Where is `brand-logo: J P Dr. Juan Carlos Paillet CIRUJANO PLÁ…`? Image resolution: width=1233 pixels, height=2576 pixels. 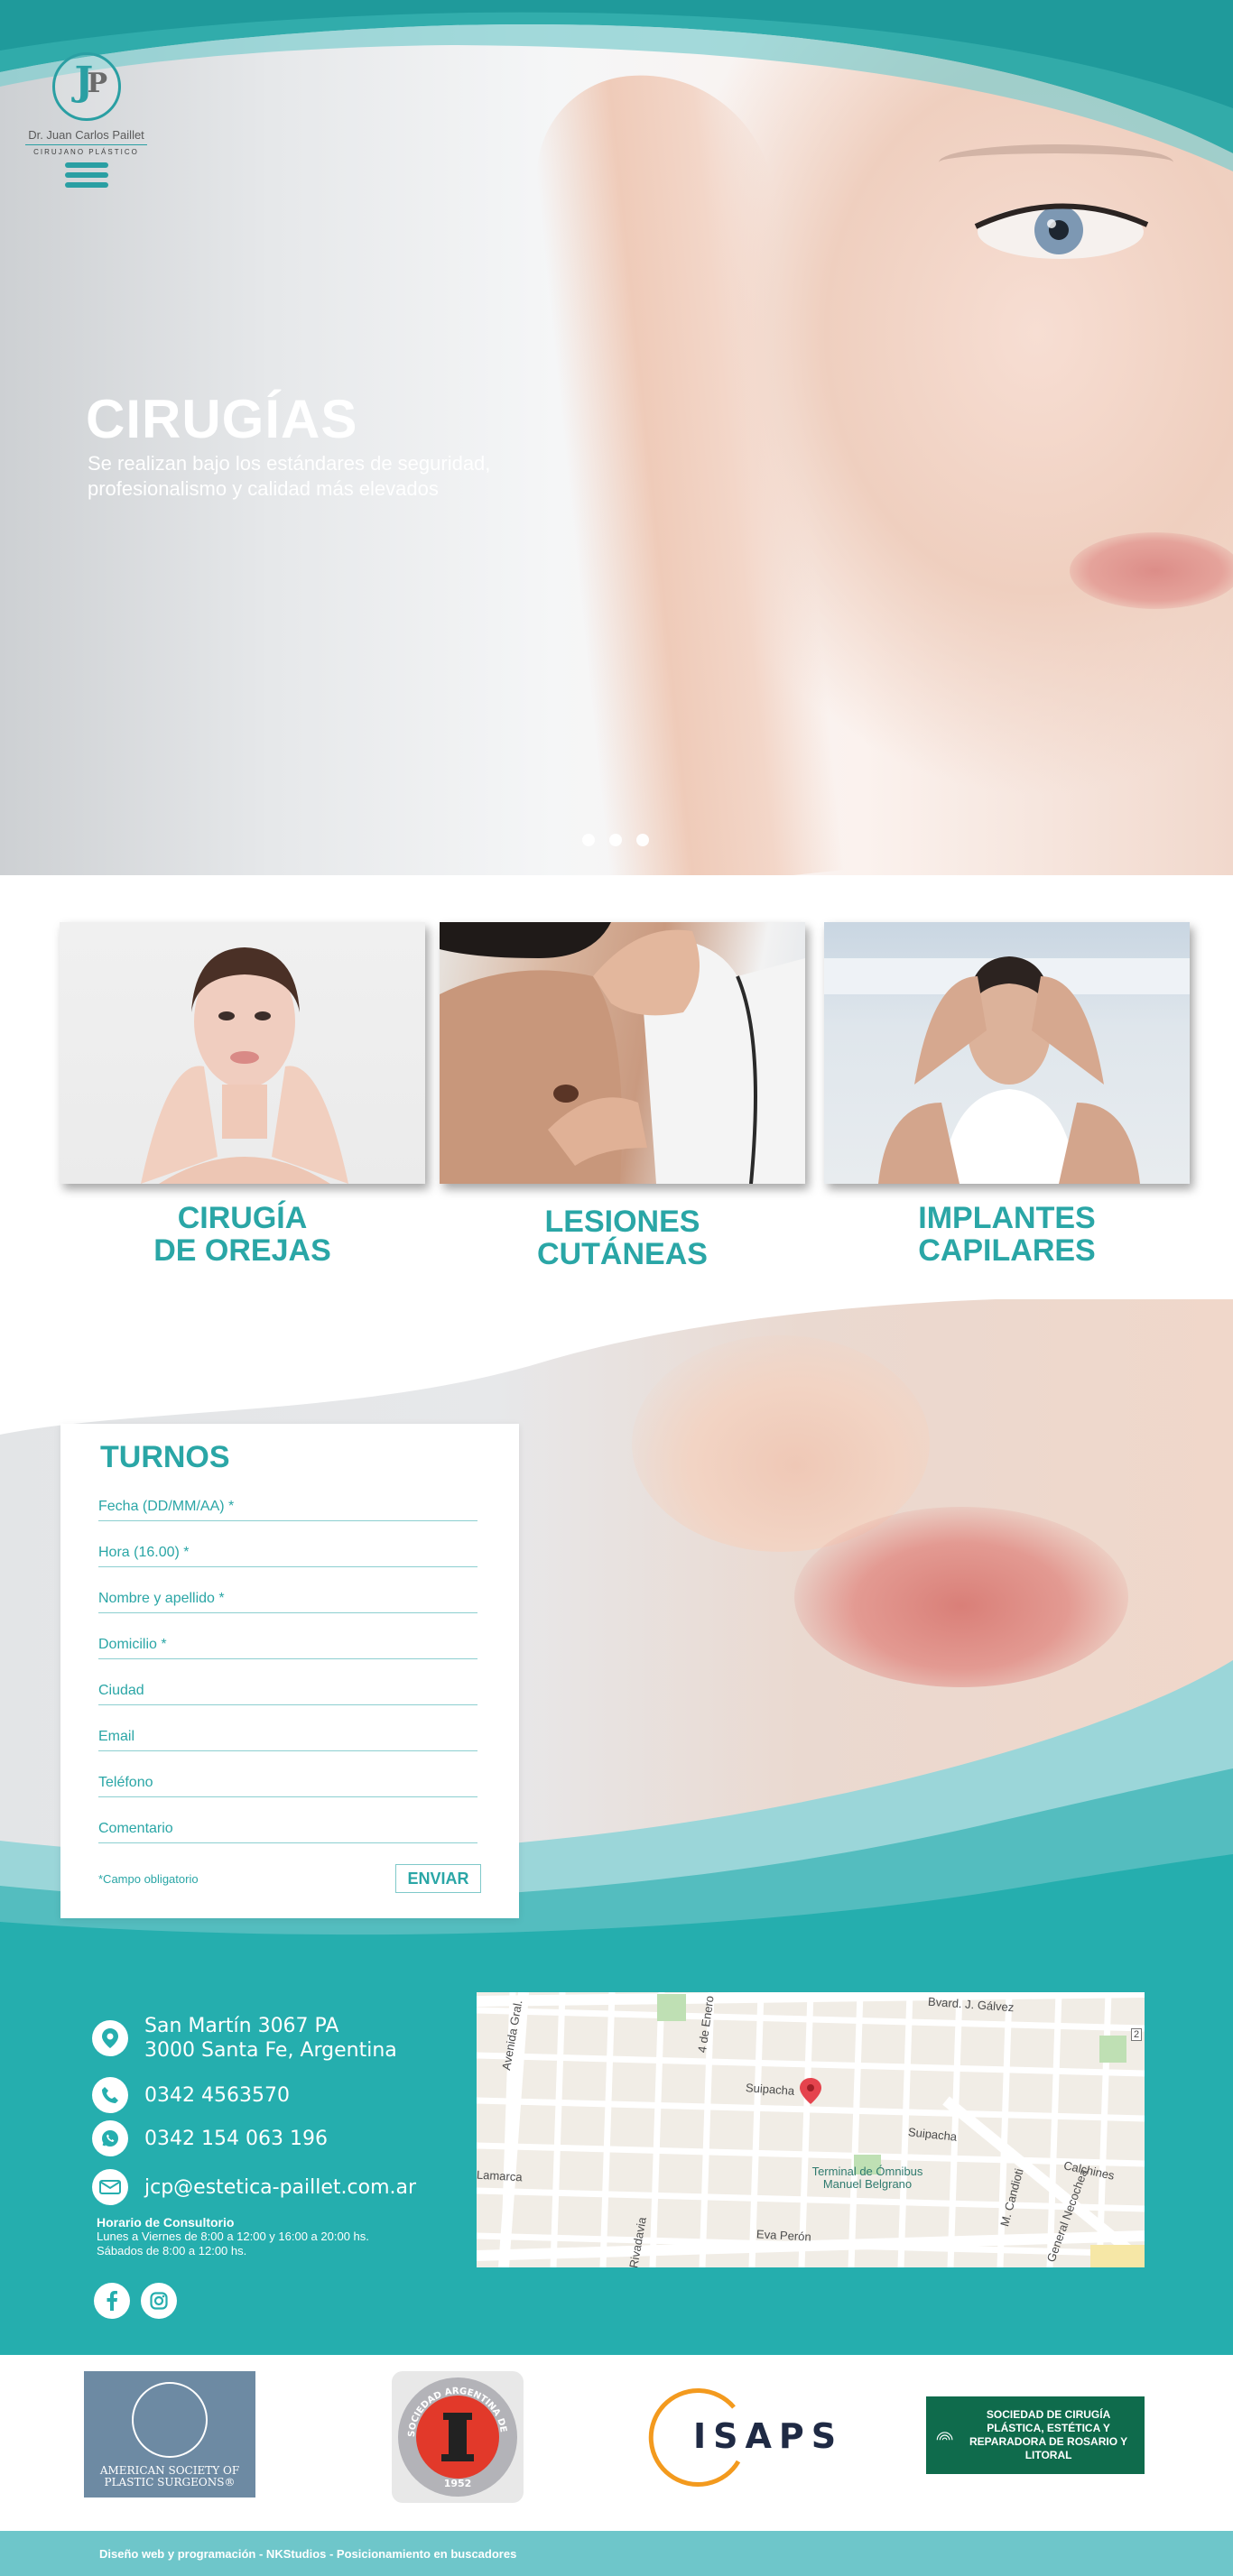
brand-logo: J P Dr. Juan Carlos Paillet CIRUJANO PLÁ… is located at coordinates (86, 104).